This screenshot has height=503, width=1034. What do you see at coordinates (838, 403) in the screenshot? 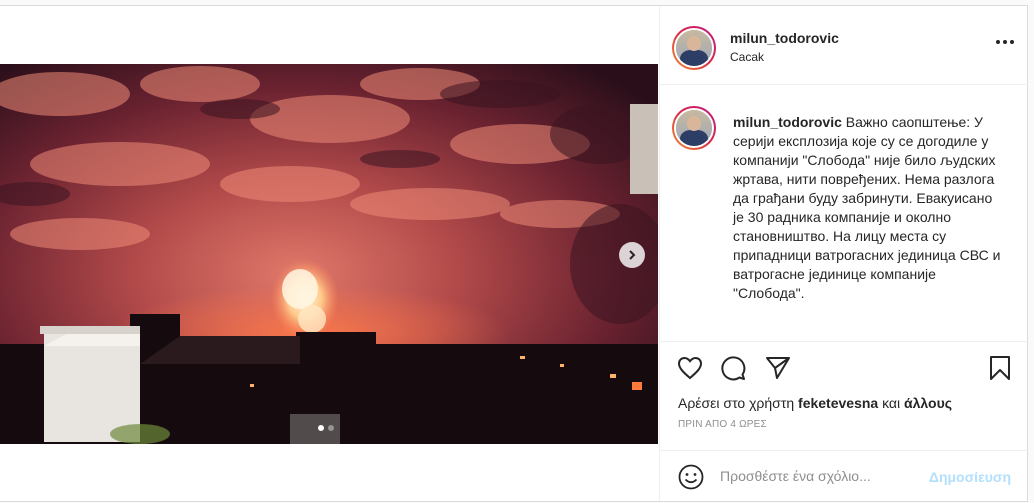
I see `likes-user-link: feketevesna` at bounding box center [838, 403].